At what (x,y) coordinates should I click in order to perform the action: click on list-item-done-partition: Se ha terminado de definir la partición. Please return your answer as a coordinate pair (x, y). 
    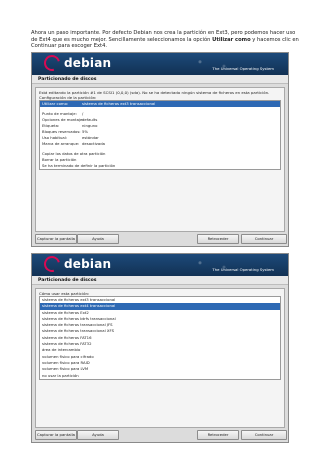
    Looking at the image, I should click on (160, 166).